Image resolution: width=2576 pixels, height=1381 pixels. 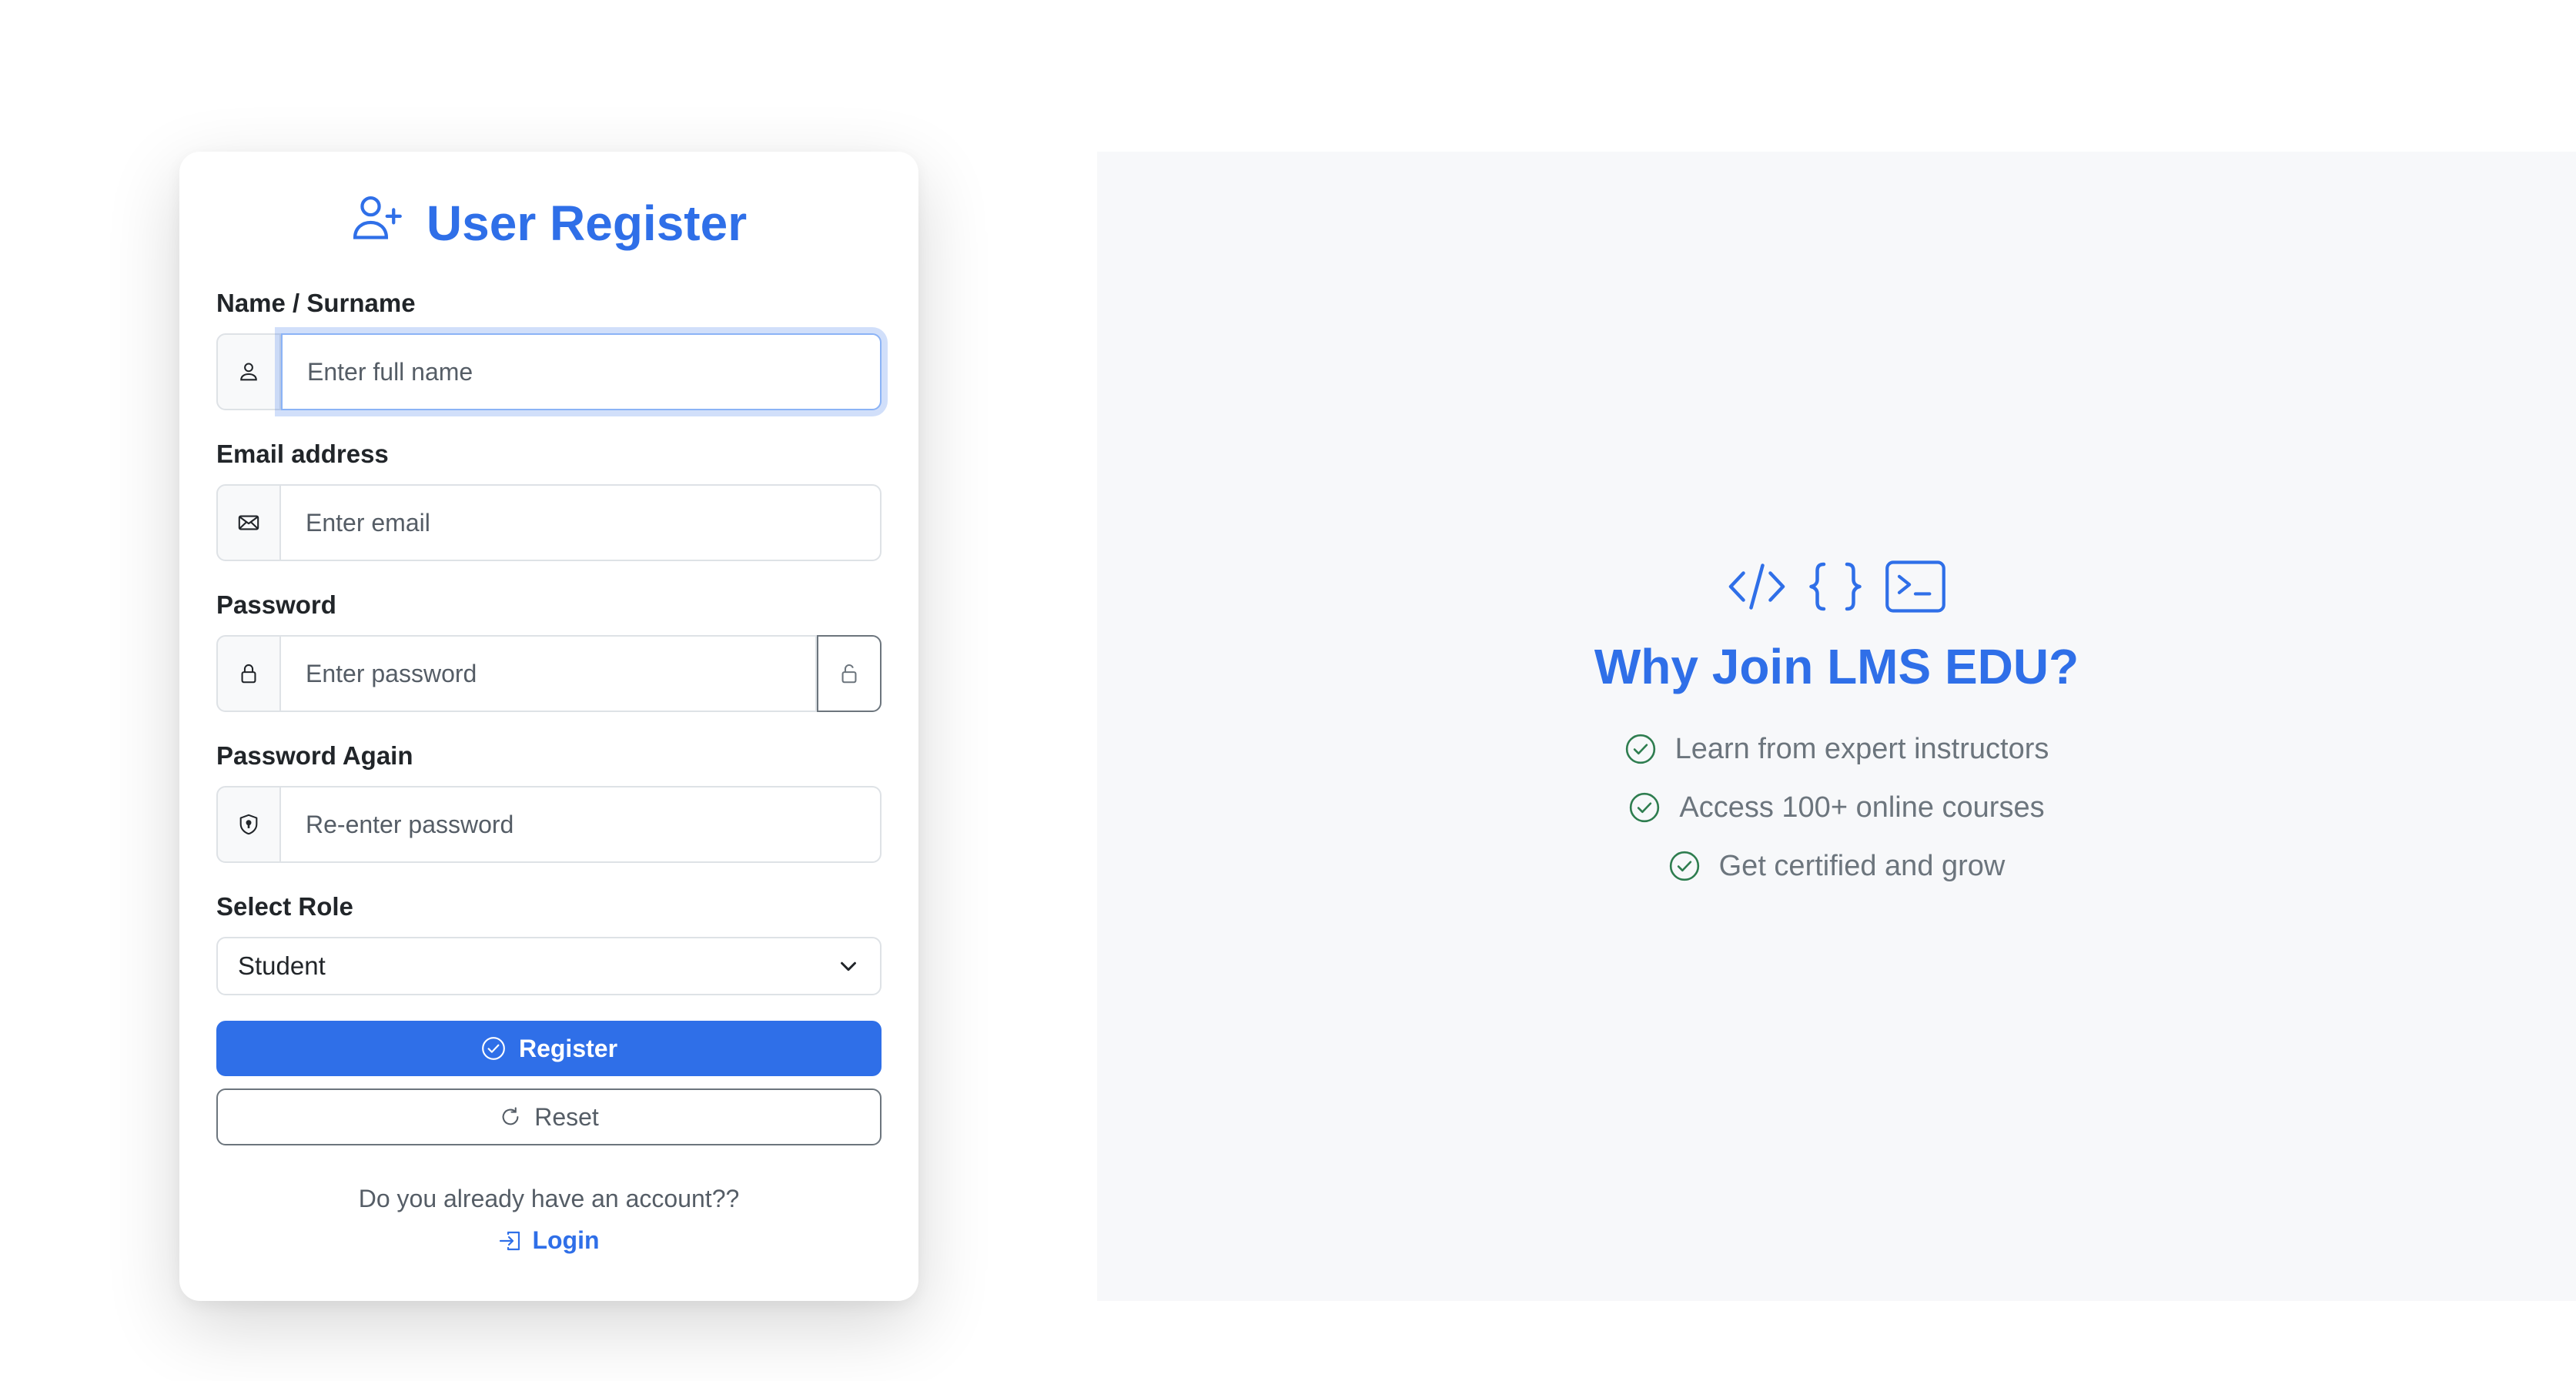 What do you see at coordinates (549, 966) in the screenshot?
I see `role-select: Student` at bounding box center [549, 966].